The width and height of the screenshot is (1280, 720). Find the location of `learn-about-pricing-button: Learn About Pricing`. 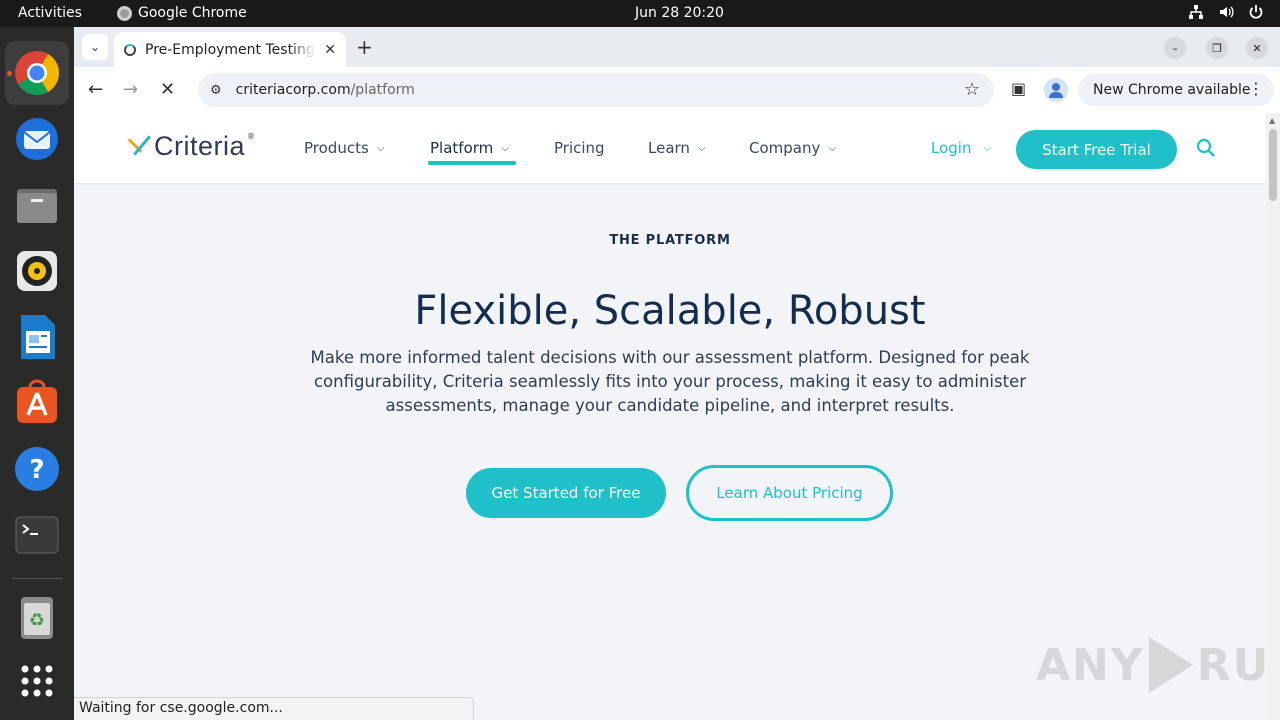

learn-about-pricing-button: Learn About Pricing is located at coordinates (789, 493).